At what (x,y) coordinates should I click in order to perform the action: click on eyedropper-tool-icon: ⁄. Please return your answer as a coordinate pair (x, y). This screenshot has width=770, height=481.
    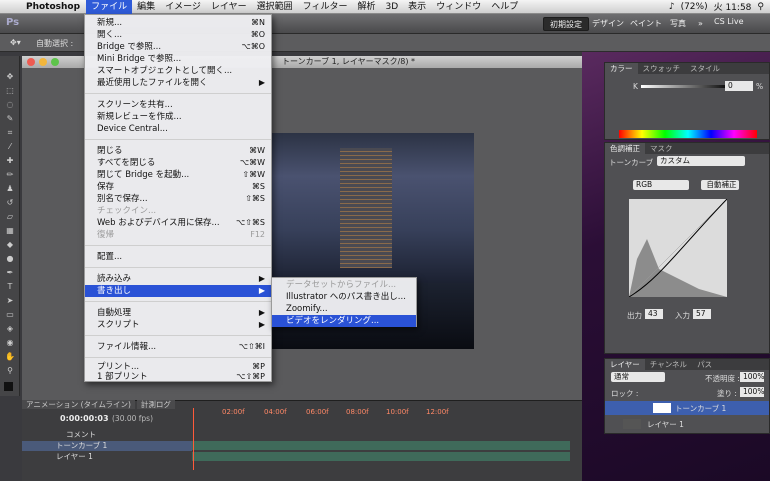
    Looking at the image, I should click on (10, 147).